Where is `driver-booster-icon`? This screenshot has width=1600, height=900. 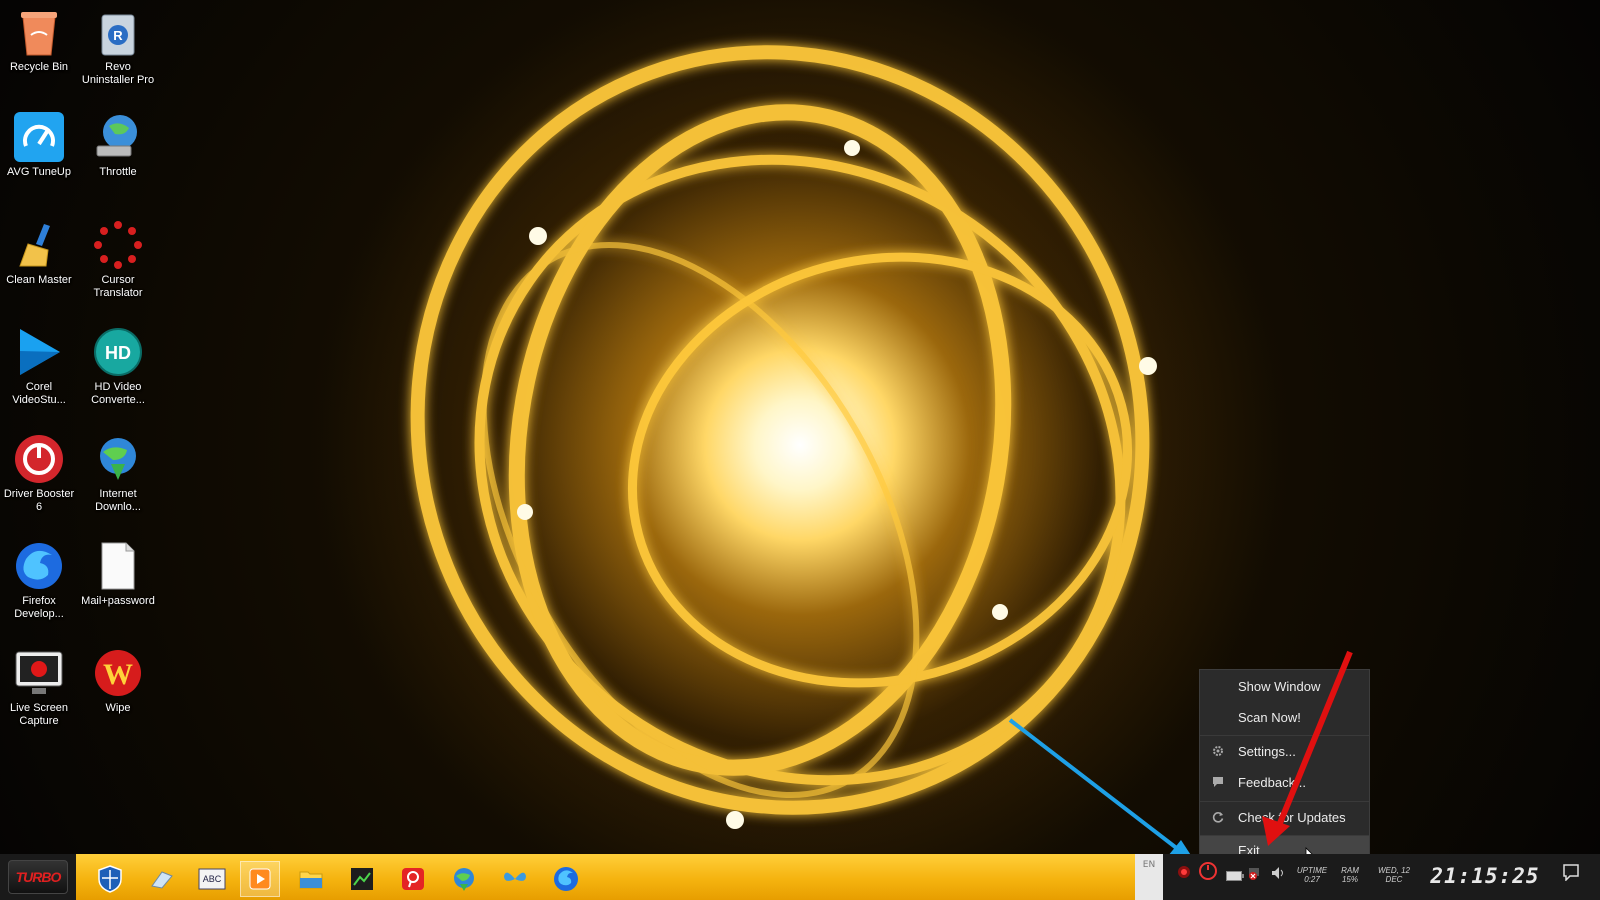
driver-booster-icon is located at coordinates (39, 459).